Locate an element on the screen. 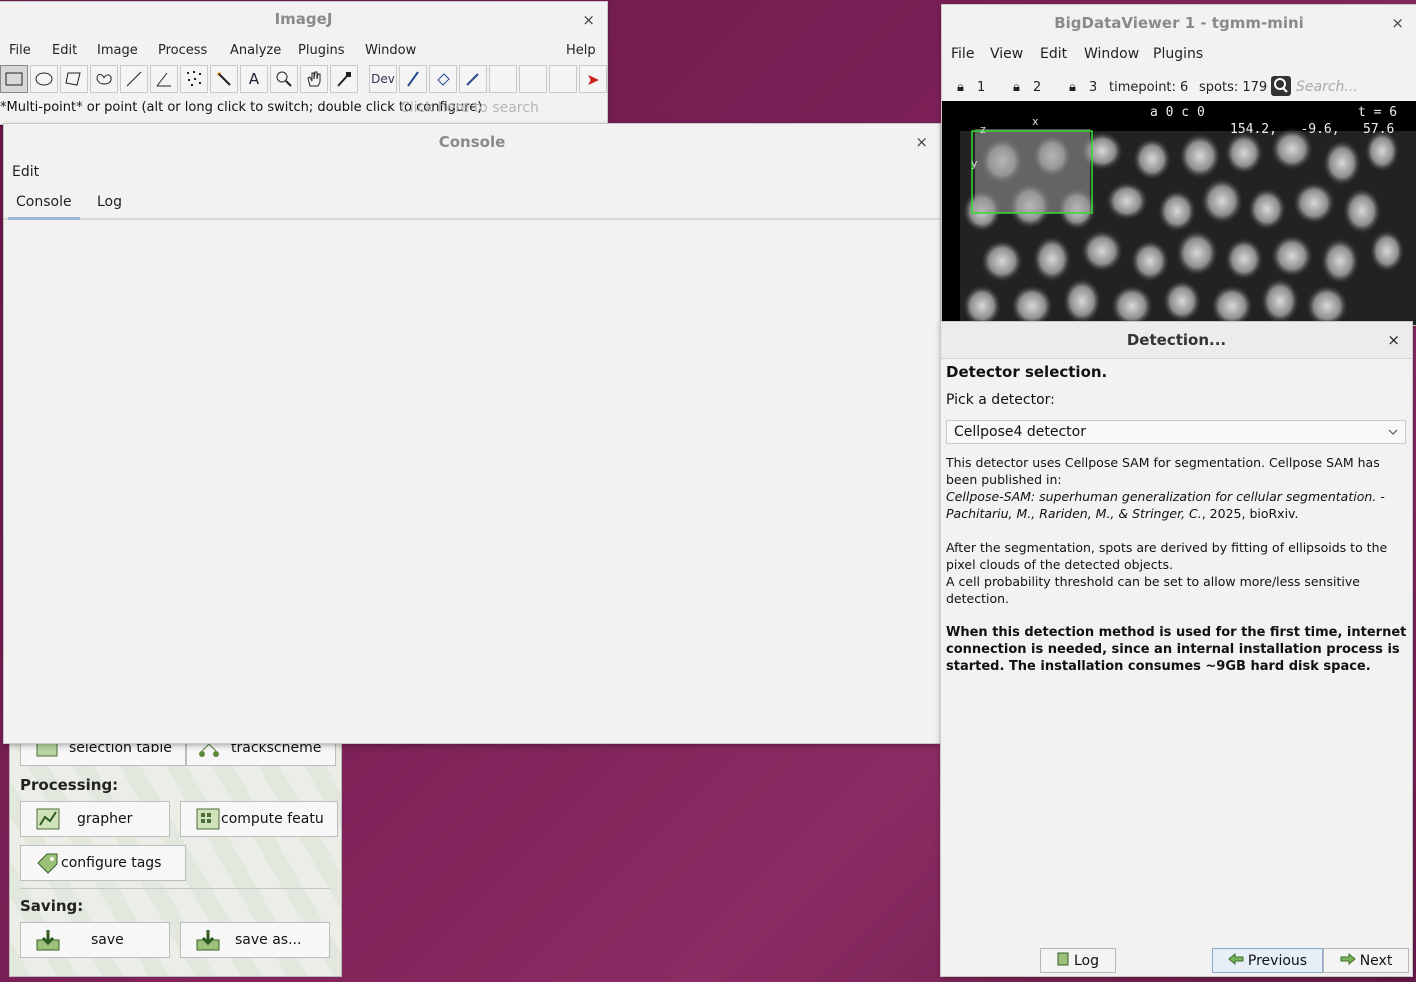  brush-tool-icon is located at coordinates (413, 79).